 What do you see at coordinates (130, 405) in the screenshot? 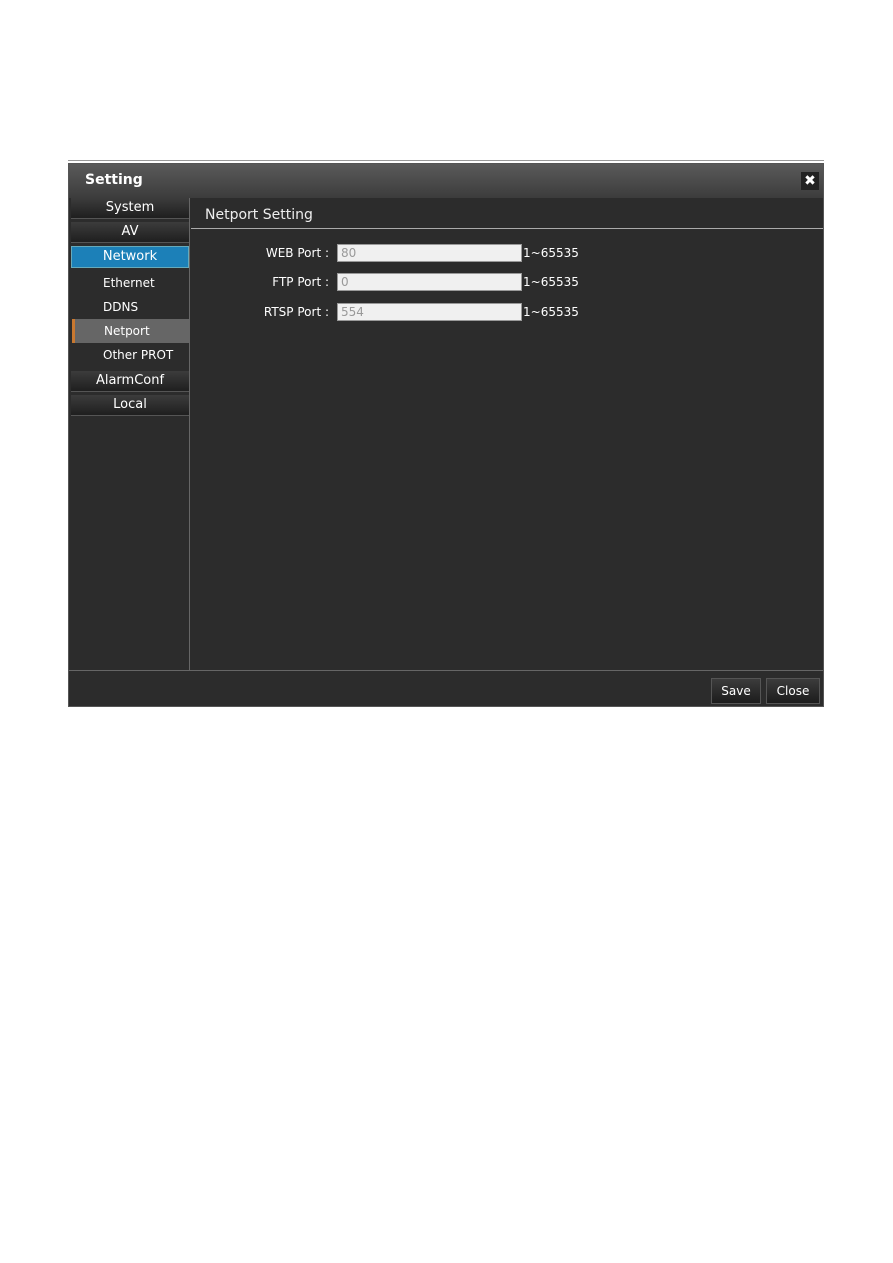
I see `sidebar-item-local: Local` at bounding box center [130, 405].